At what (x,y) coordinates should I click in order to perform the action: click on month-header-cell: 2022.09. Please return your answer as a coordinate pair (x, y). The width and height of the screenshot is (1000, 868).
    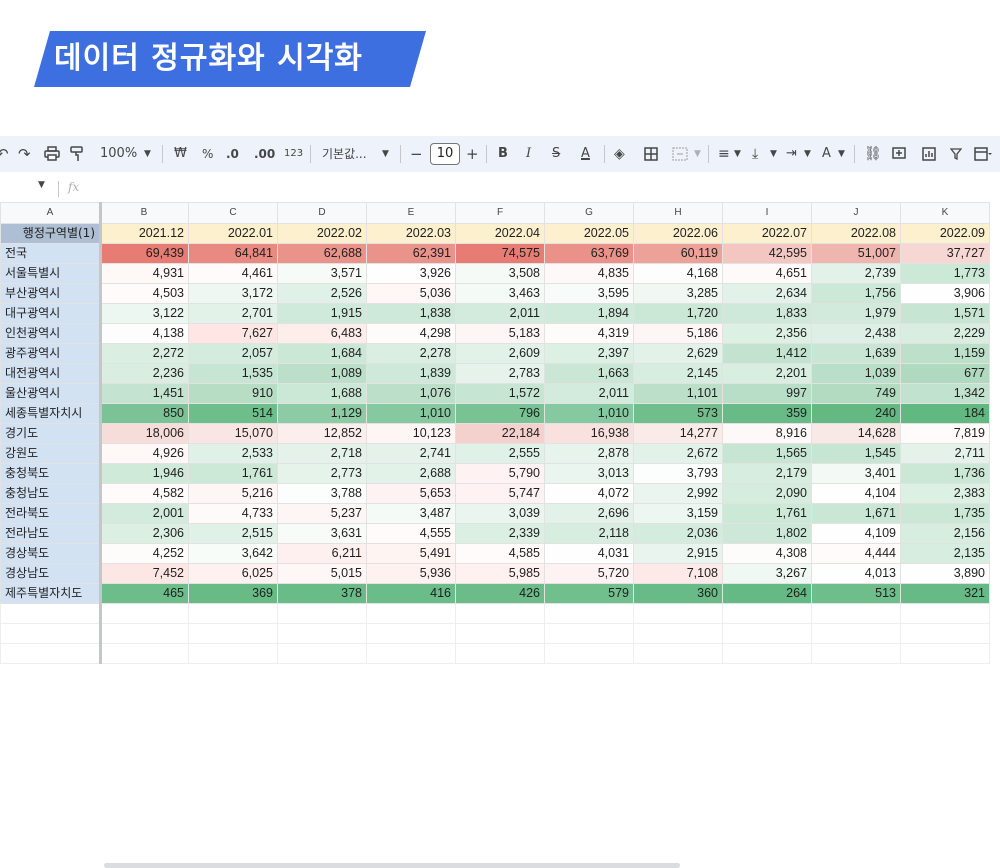
    Looking at the image, I should click on (945, 233).